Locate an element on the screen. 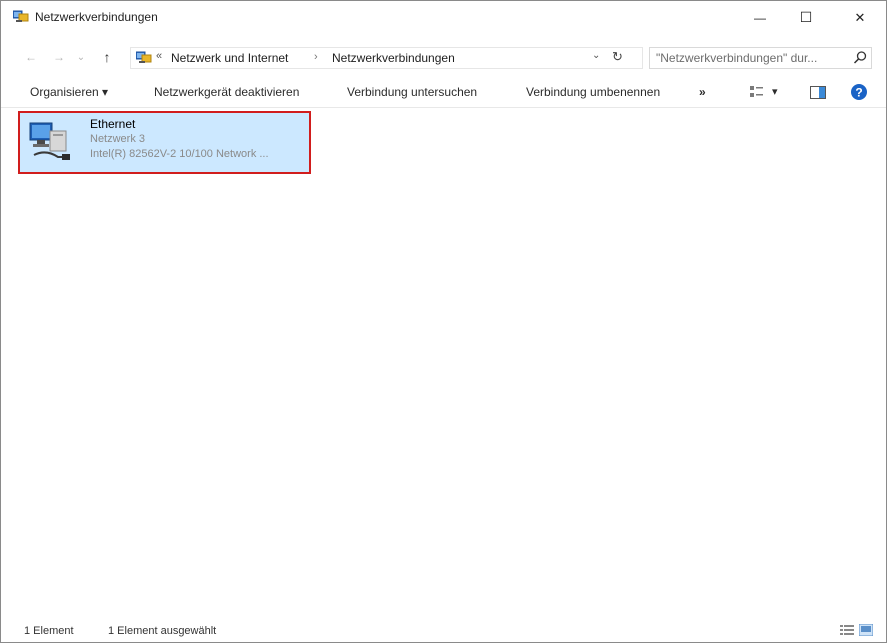 The width and height of the screenshot is (887, 643). forward-button: → is located at coordinates (59, 57).